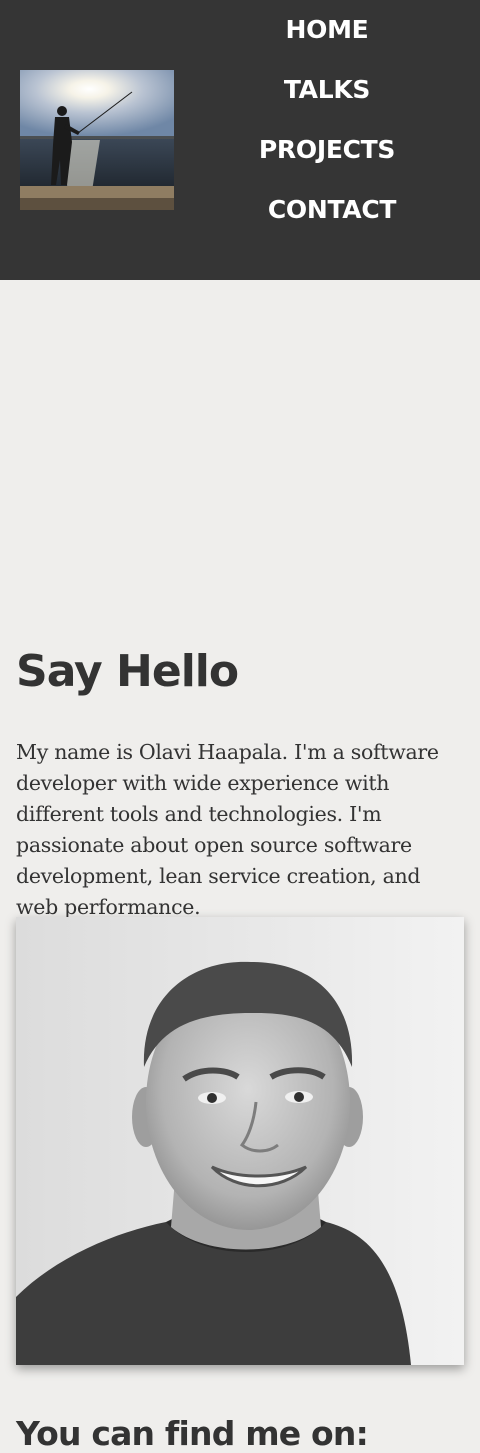 Image resolution: width=480 pixels, height=1453 pixels. Describe the element at coordinates (327, 132) in the screenshot. I see `nav-projects-link: PROJECTS` at that location.